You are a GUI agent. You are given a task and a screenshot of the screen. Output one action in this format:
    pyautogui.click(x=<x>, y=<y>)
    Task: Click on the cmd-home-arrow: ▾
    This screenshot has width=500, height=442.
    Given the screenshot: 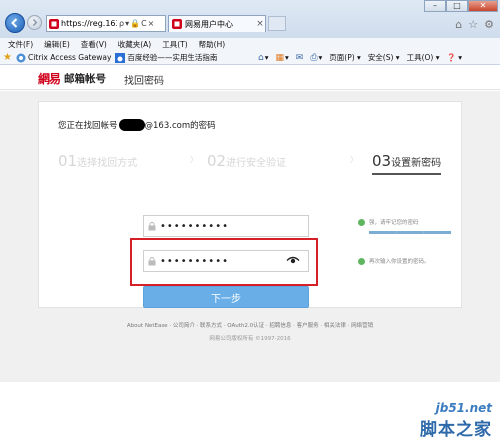 What is the action you would take?
    pyautogui.click(x=266, y=57)
    